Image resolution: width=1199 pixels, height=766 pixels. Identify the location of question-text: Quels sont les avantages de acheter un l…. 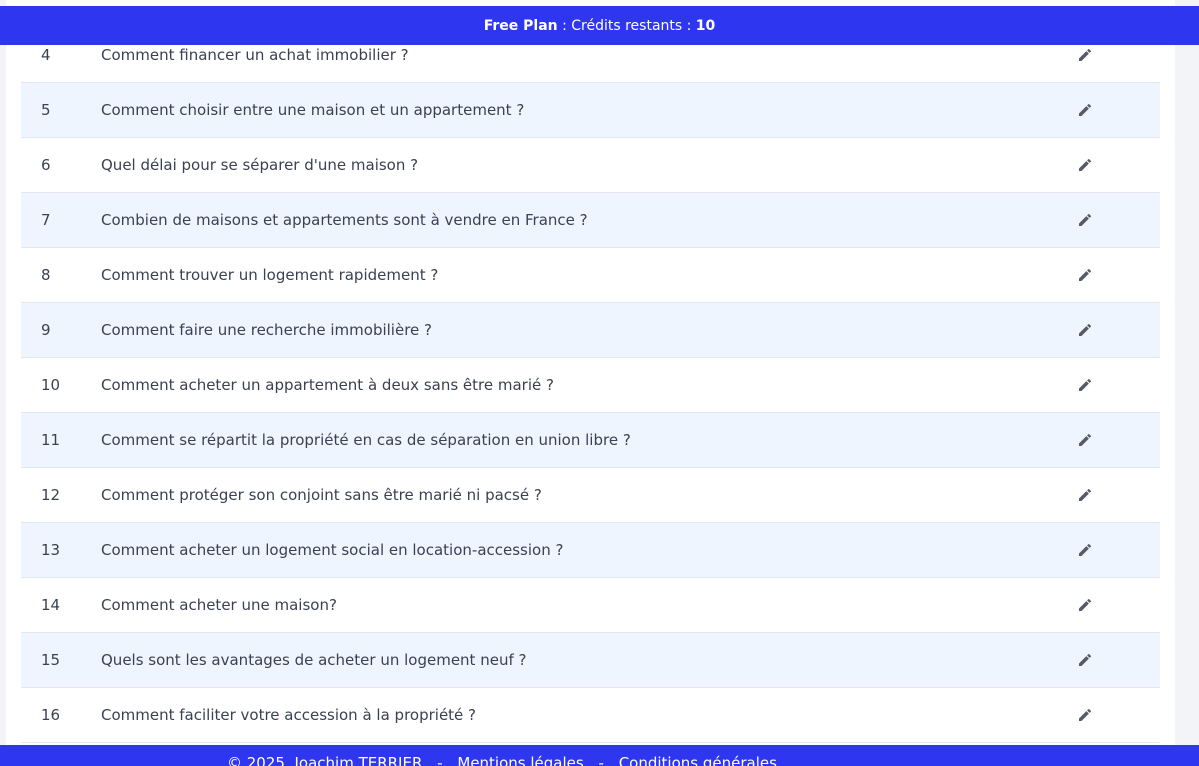
(314, 660).